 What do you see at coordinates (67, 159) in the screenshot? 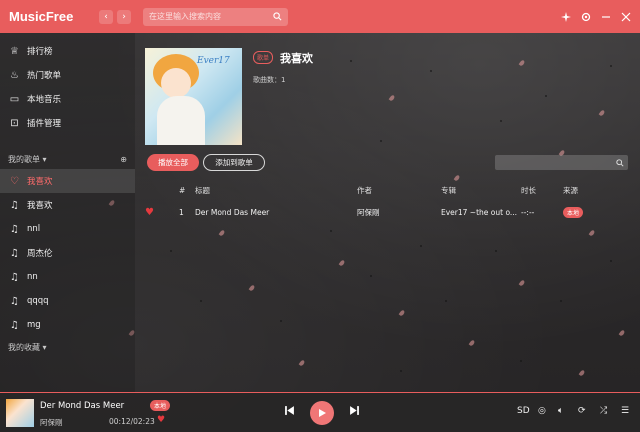
I see `my-sheets-header: 我的歌单 ▾ ⊕` at bounding box center [67, 159].